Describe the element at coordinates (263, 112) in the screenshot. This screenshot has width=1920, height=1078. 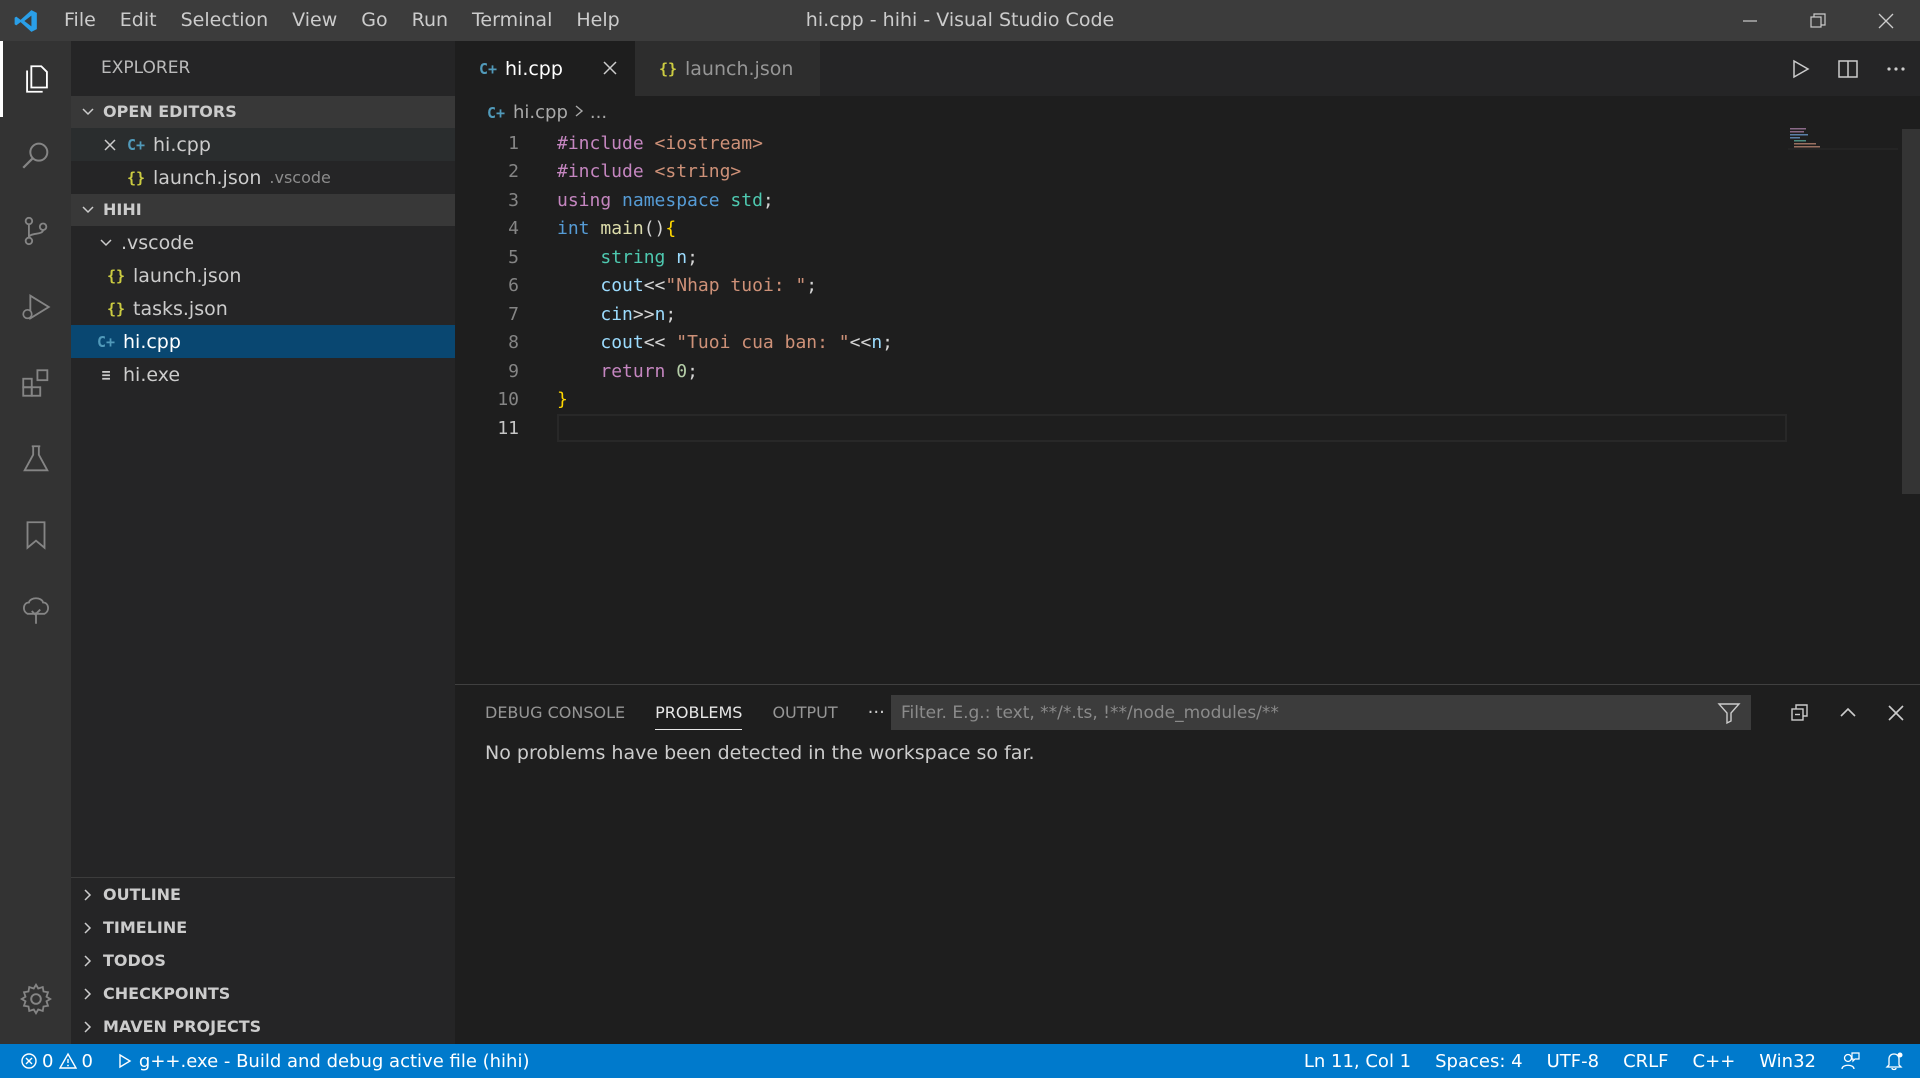
I see `open-editors-header: OPEN EDITORS` at that location.